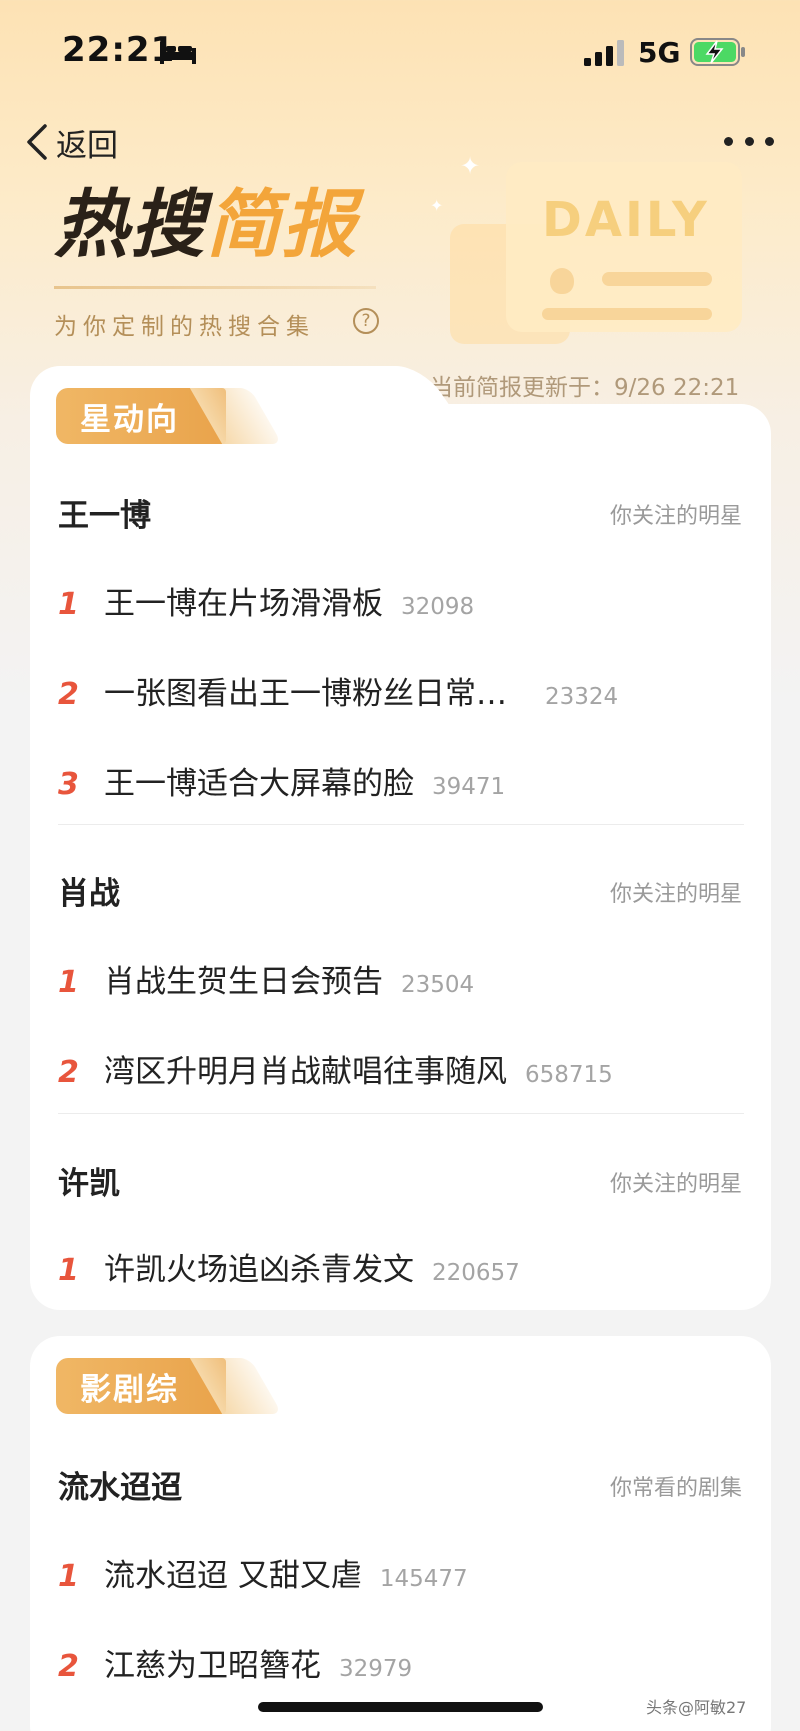  Describe the element at coordinates (400, 50) in the screenshot. I see `status-bar: 22:21 5G` at that location.